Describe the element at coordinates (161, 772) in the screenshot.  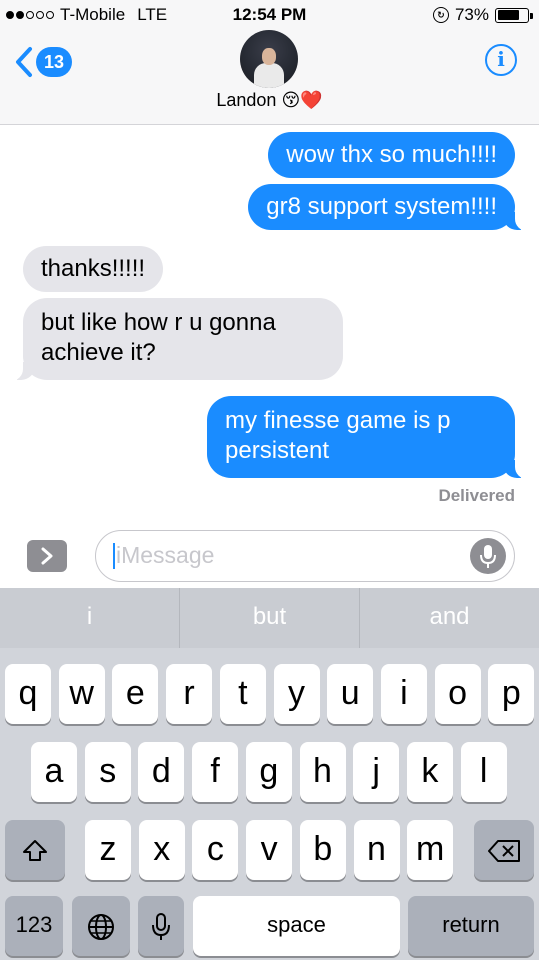
I see `key-d: d` at that location.